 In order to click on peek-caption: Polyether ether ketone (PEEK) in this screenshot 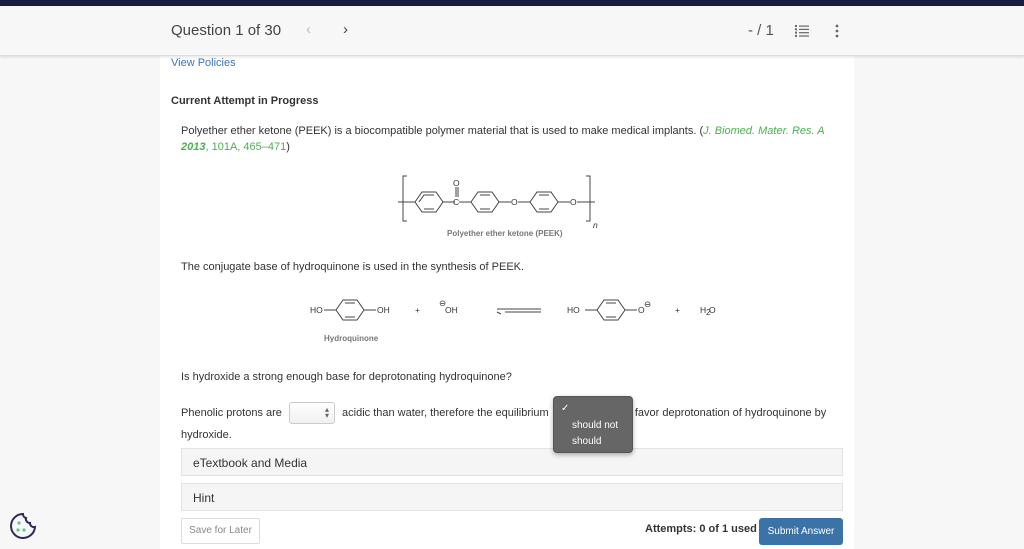, I will do `click(505, 233)`.